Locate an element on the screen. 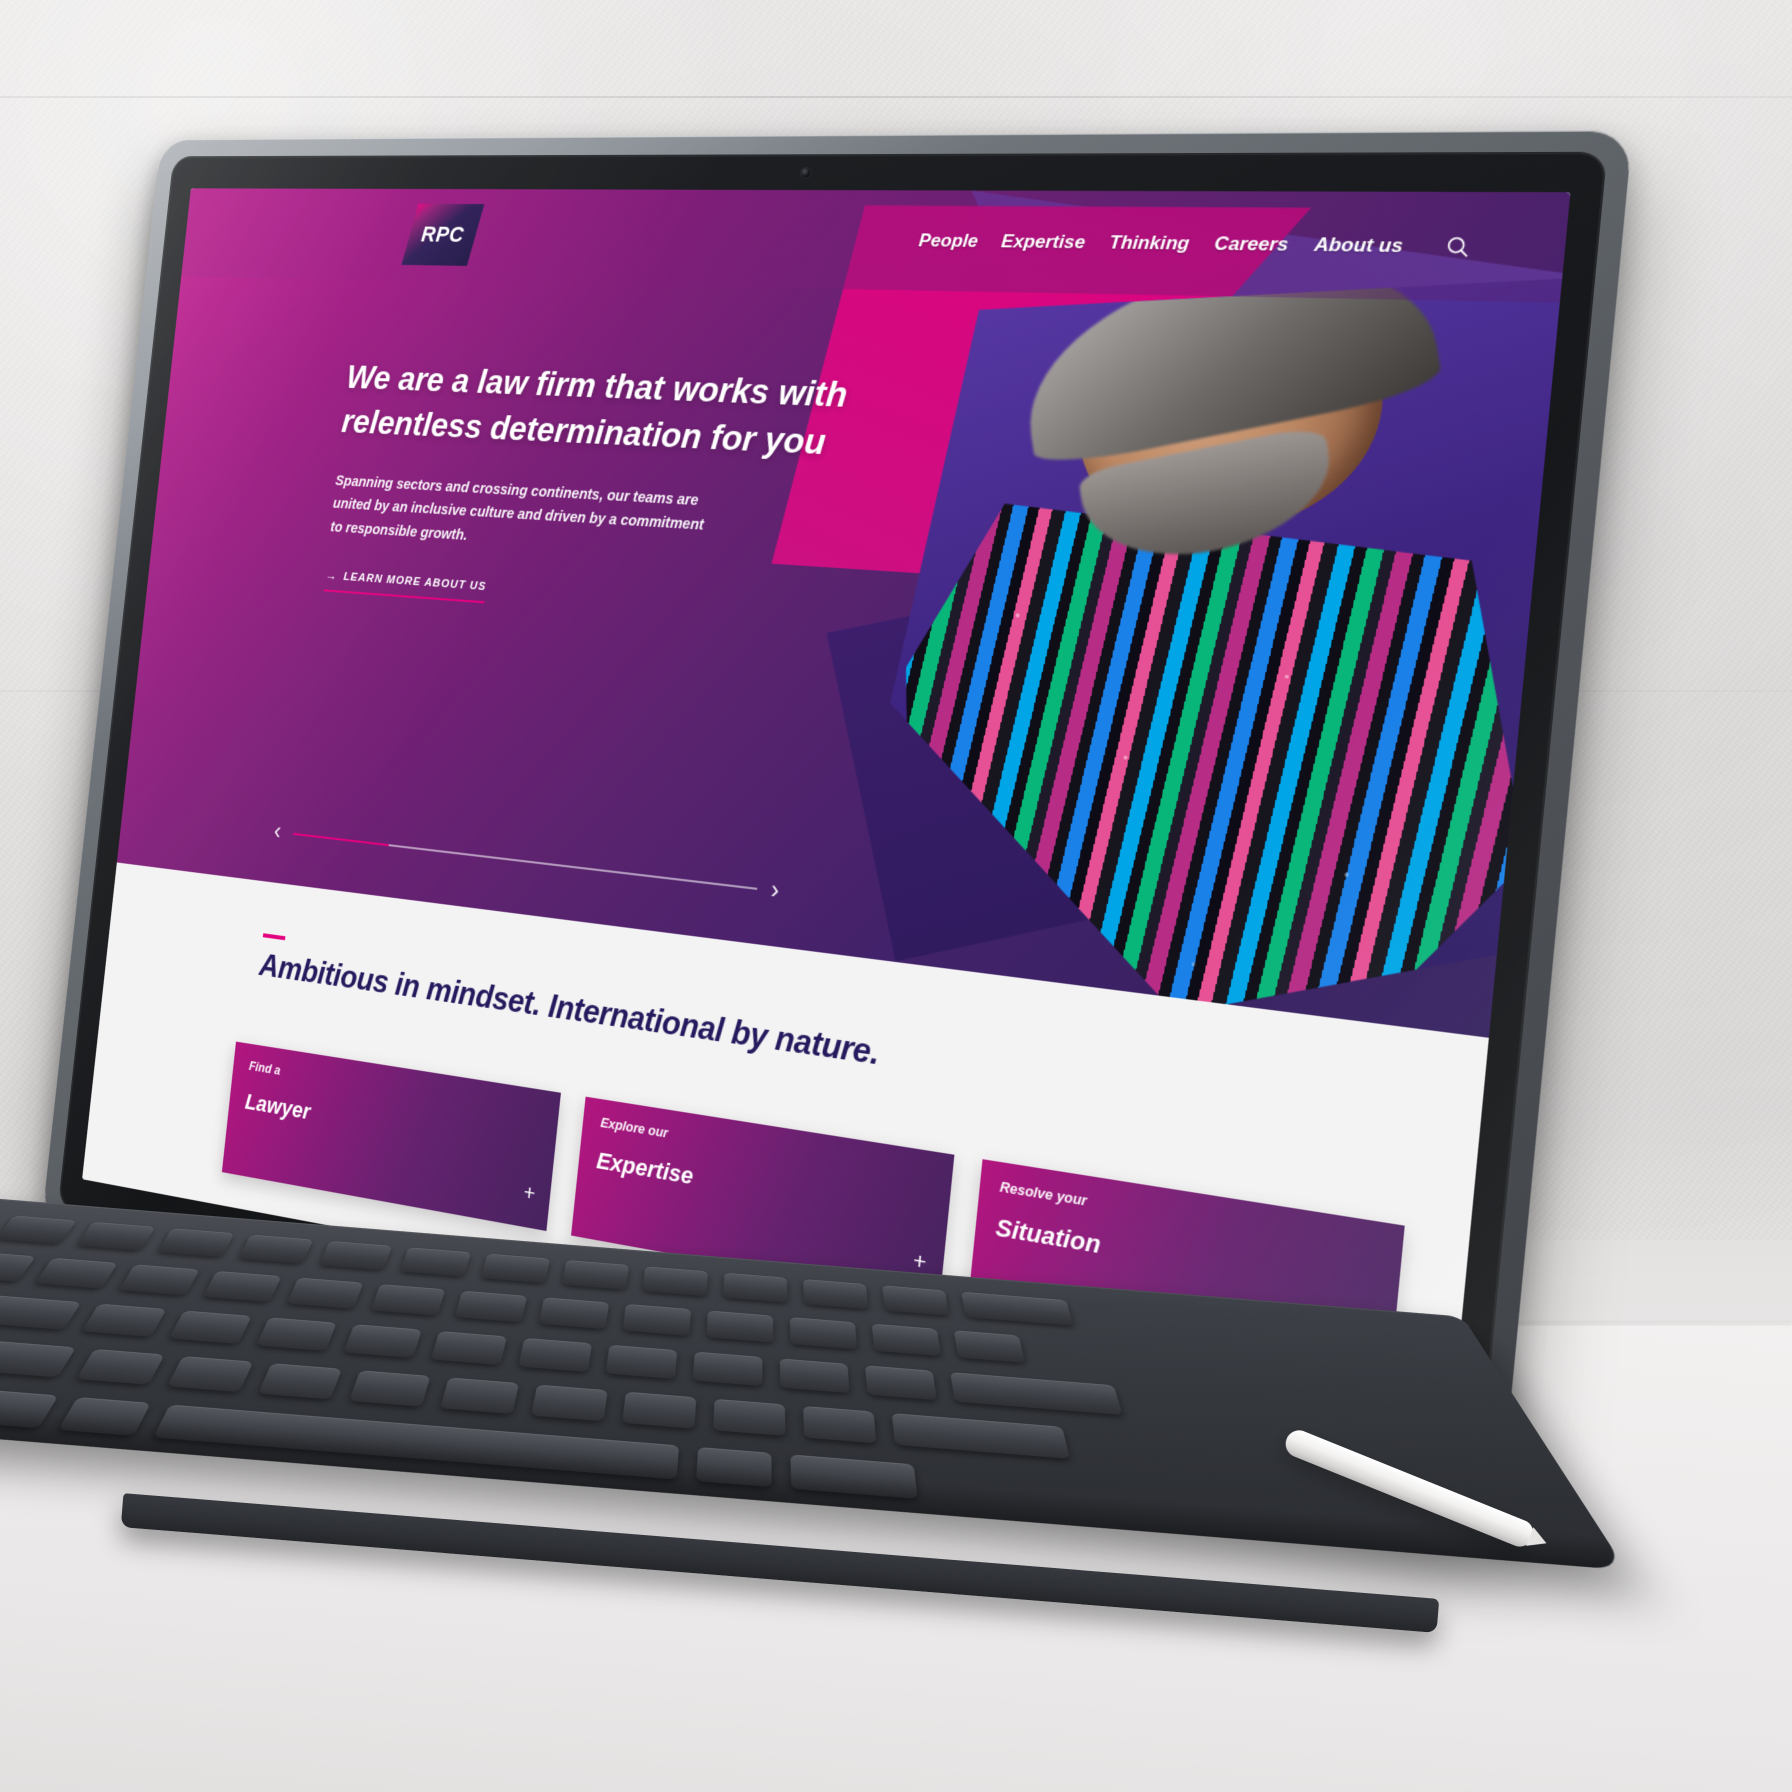  search-icon is located at coordinates (1458, 246).